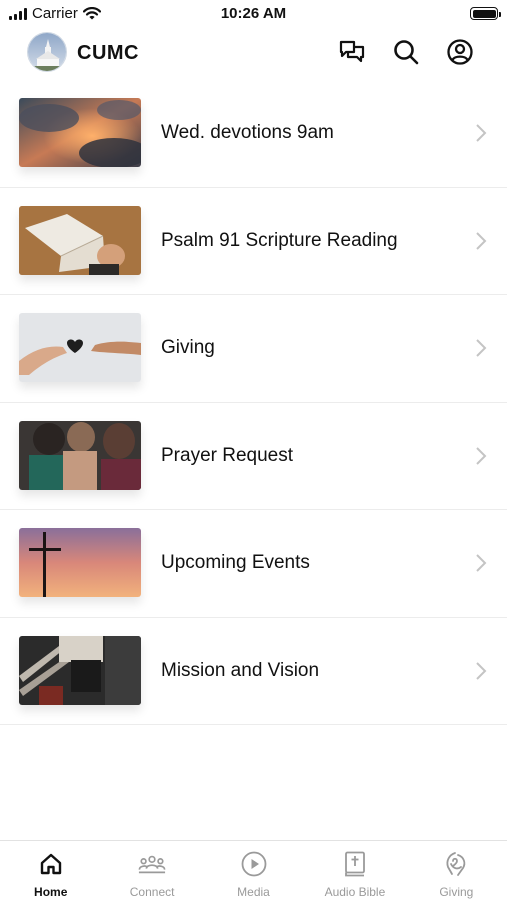 The height and width of the screenshot is (900, 507). Describe the element at coordinates (80, 670) in the screenshot. I see `stairs-sitting-image` at that location.